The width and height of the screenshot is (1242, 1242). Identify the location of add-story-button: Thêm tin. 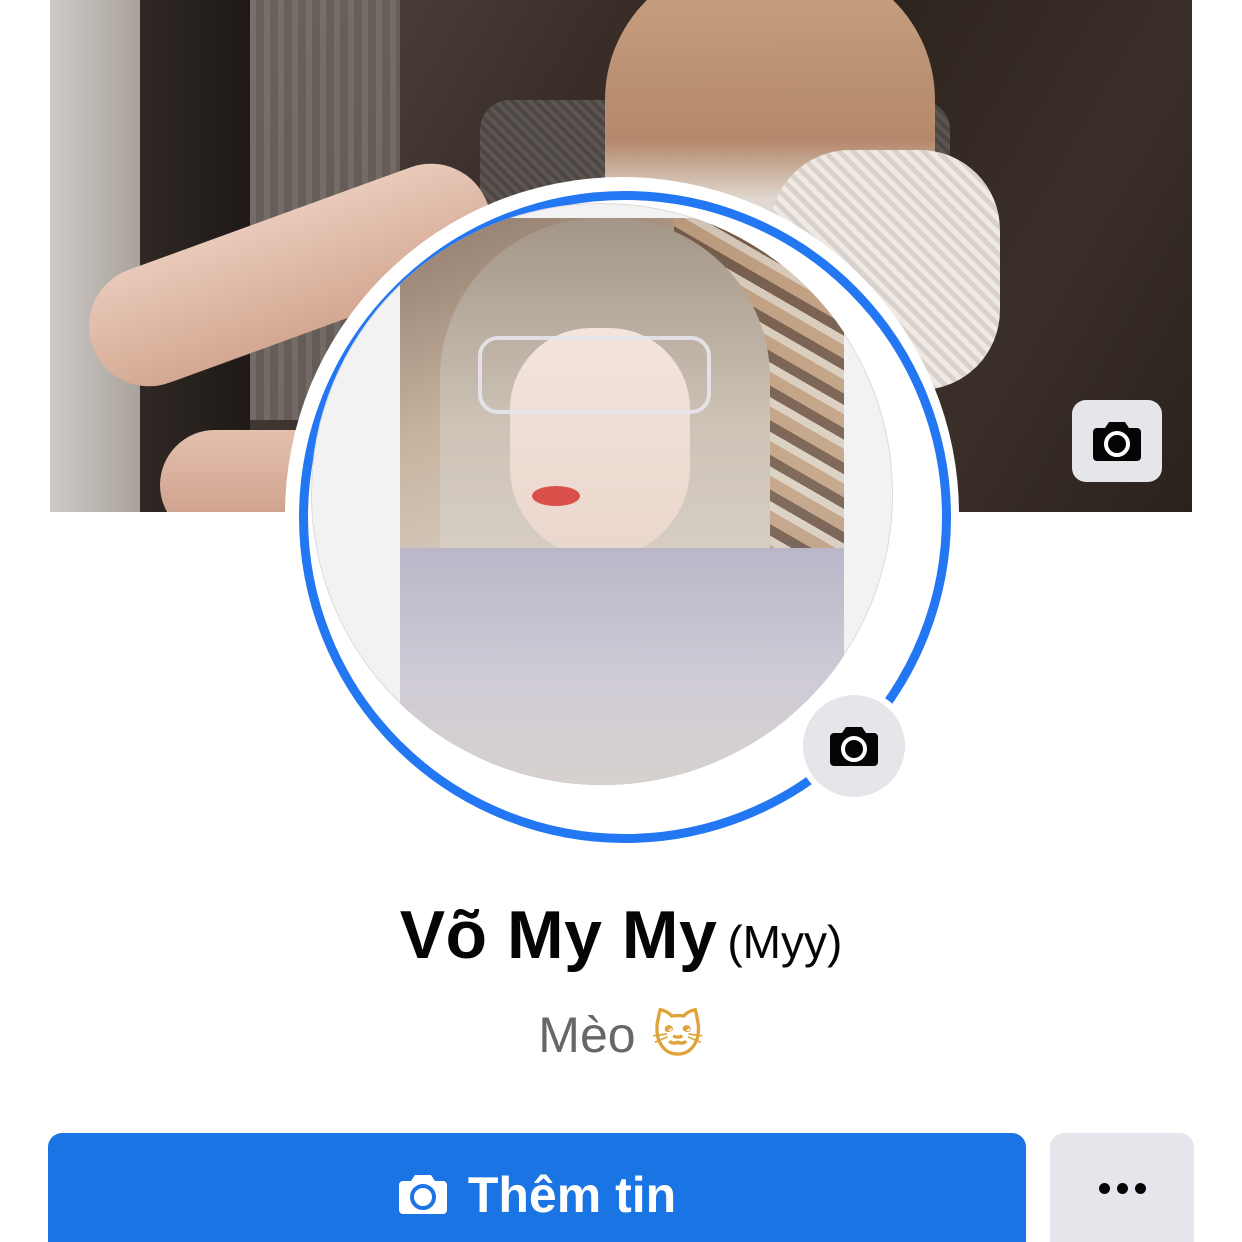
(537, 1187).